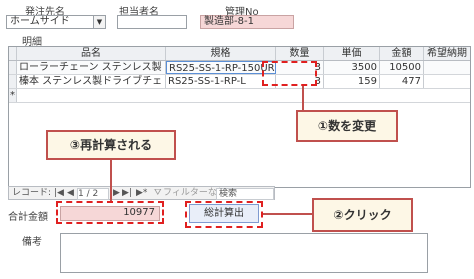 The height and width of the screenshot is (279, 474). What do you see at coordinates (93, 194) in the screenshot?
I see `record-position: 1 / 2` at bounding box center [93, 194].